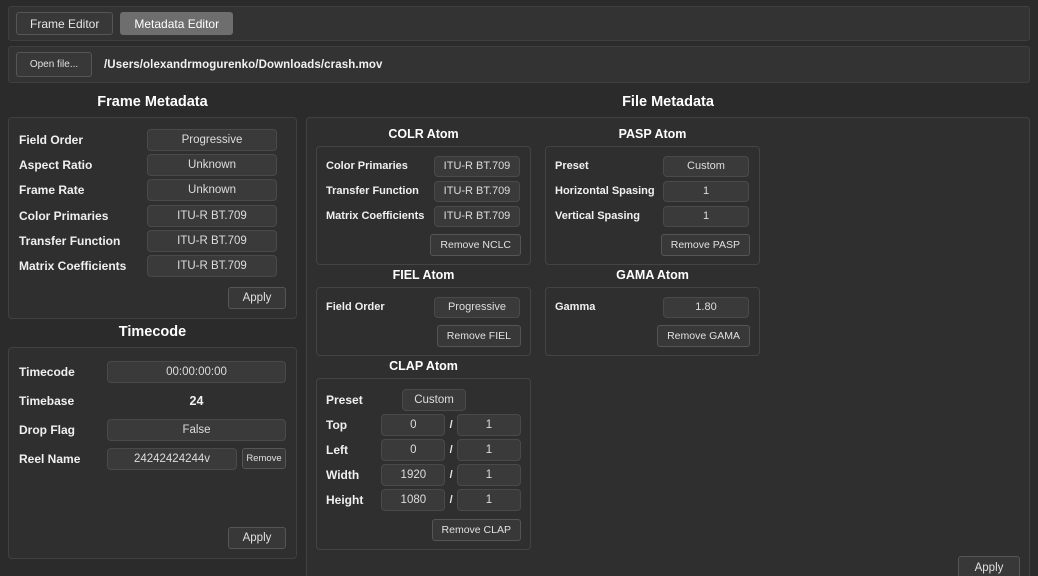  I want to click on input-reel-name: 24242424244v, so click(172, 458).